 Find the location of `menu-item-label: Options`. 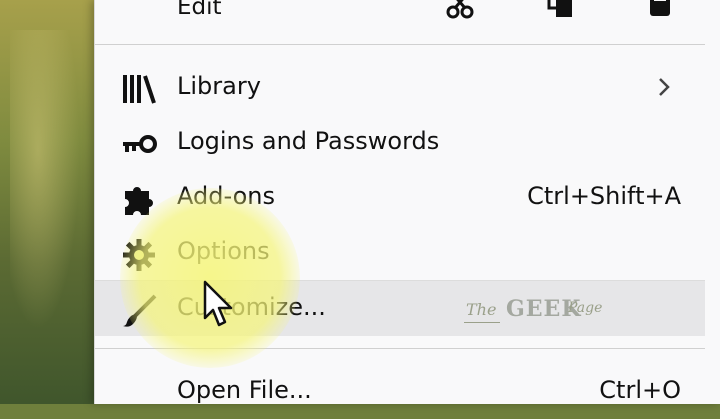

menu-item-label: Options is located at coordinates (223, 251).